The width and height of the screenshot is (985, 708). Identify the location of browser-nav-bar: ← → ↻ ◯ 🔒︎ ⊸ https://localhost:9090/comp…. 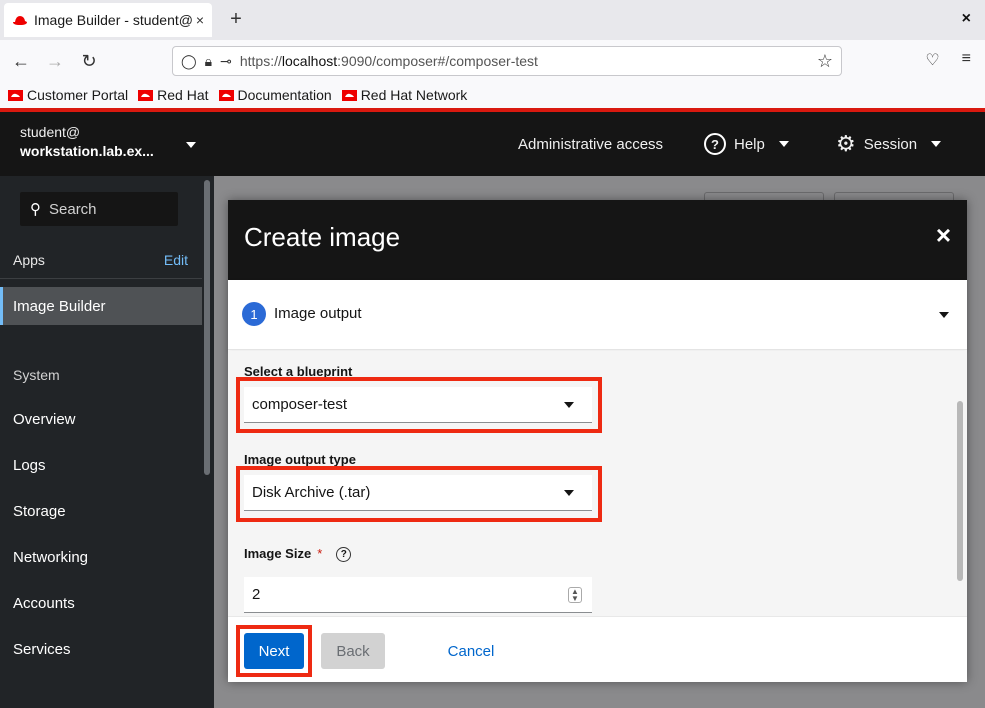
(492, 61).